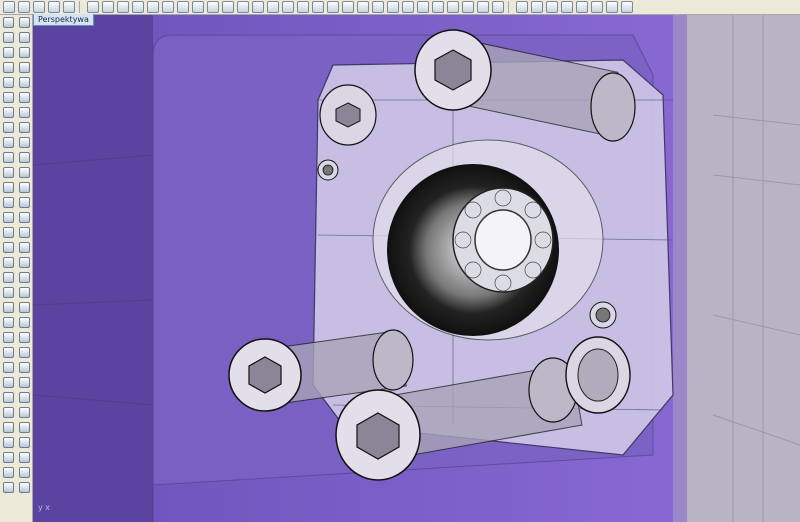  I want to click on arc-icon, so click(24, 52).